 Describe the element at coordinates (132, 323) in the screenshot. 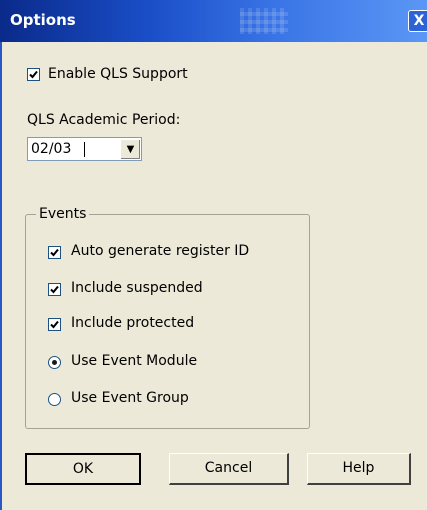

I see `include-protected-label: Include protected` at that location.